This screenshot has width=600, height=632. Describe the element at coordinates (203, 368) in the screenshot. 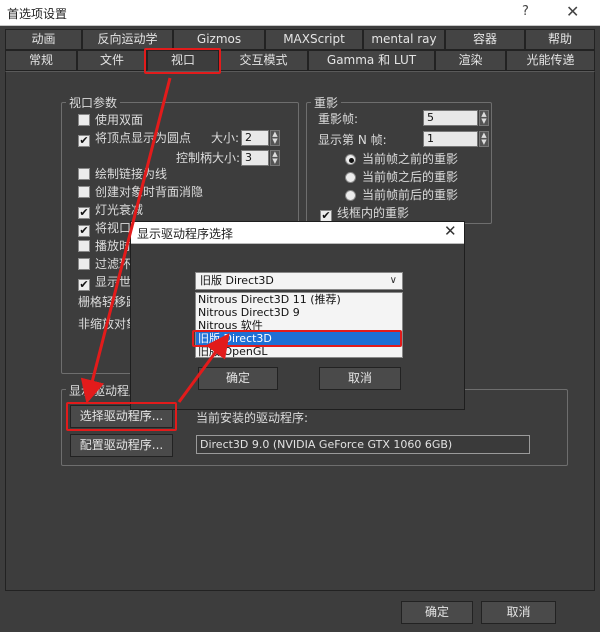

I see `arrow-button-to-option` at that location.